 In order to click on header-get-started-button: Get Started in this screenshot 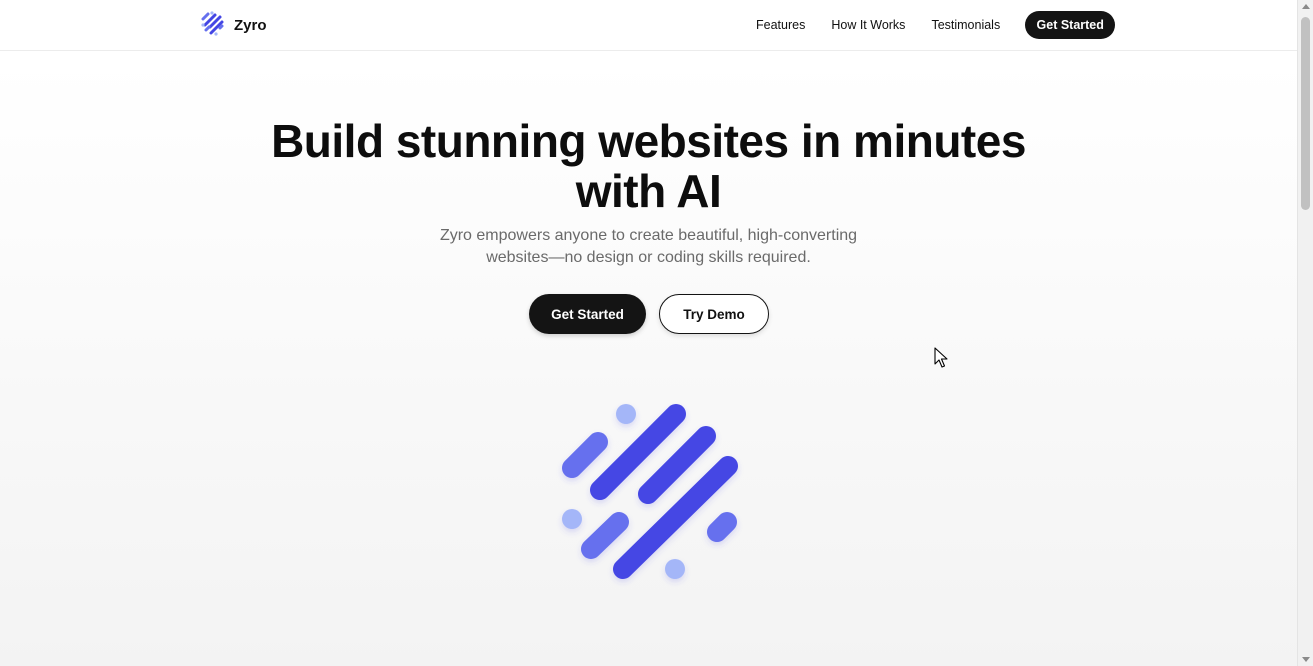, I will do `click(1070, 25)`.